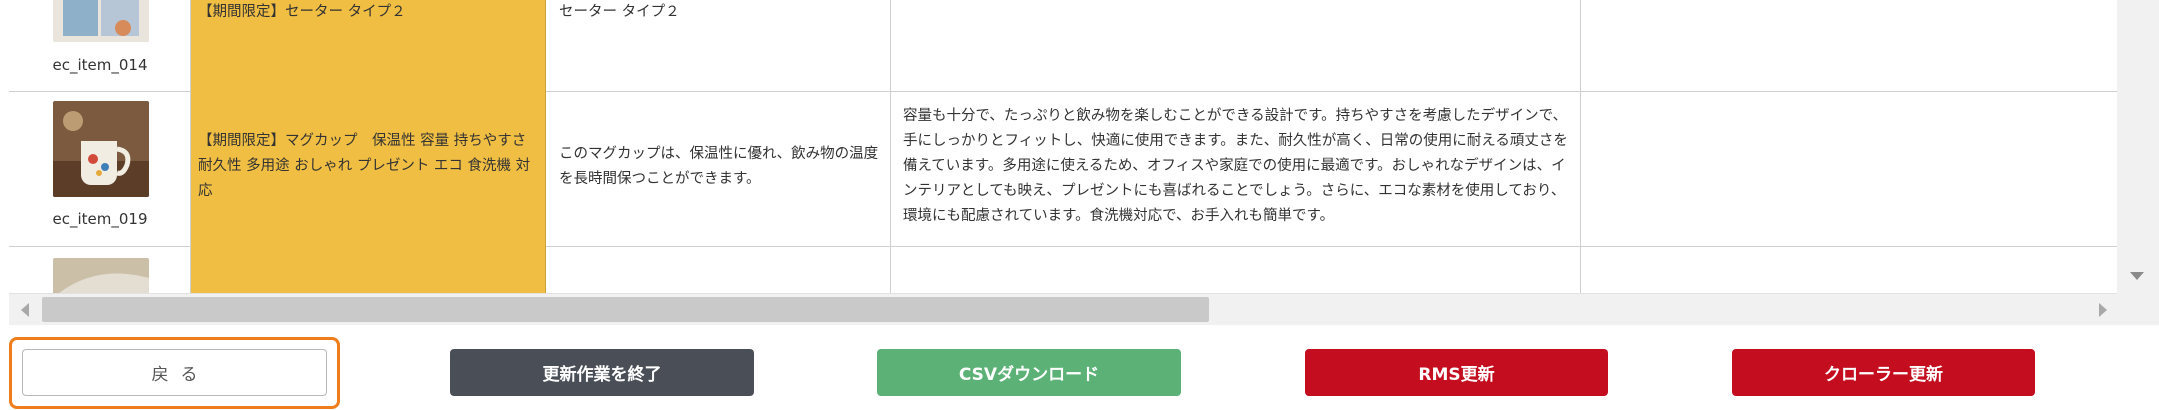  Describe the element at coordinates (101, 149) in the screenshot. I see `product-thumbnail-mug` at that location.